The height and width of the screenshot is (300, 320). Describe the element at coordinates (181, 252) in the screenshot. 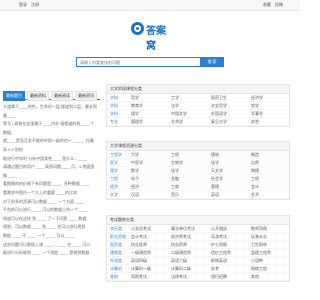

I see `category-link: 二级建造师` at that location.